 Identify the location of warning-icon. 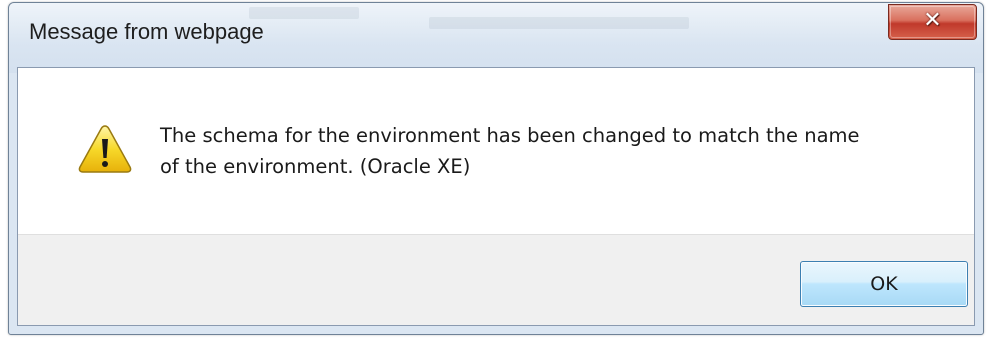
(105, 149).